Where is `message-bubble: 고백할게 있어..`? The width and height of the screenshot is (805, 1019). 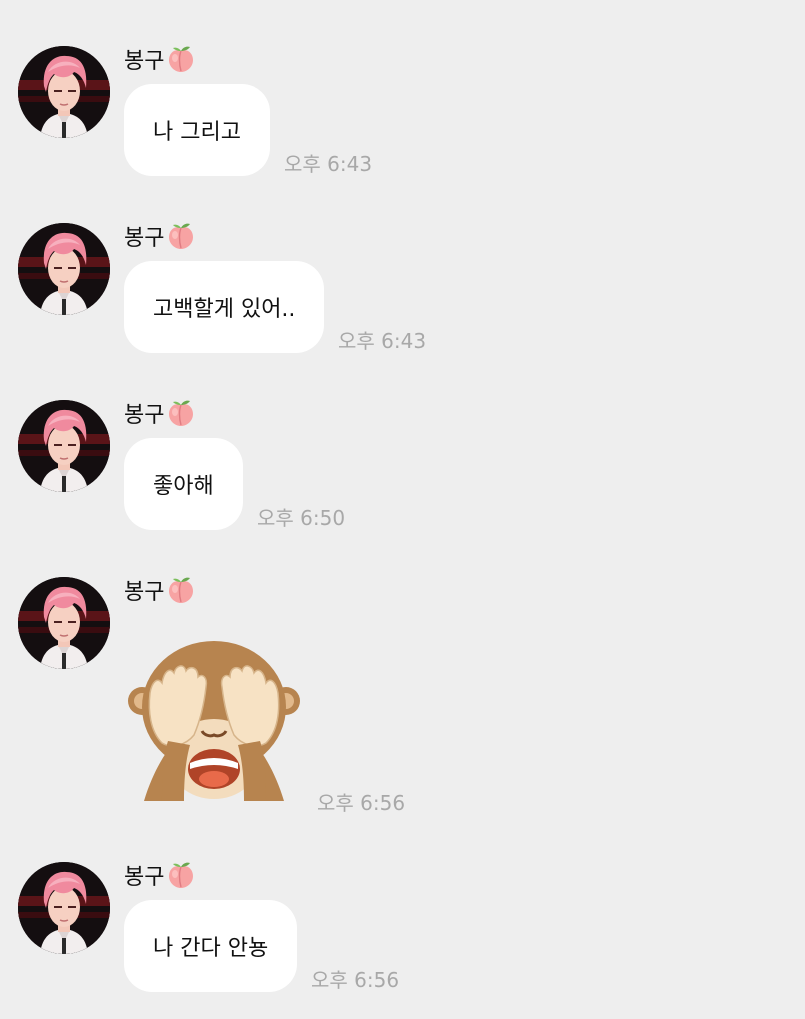 message-bubble: 고백할게 있어.. is located at coordinates (224, 307).